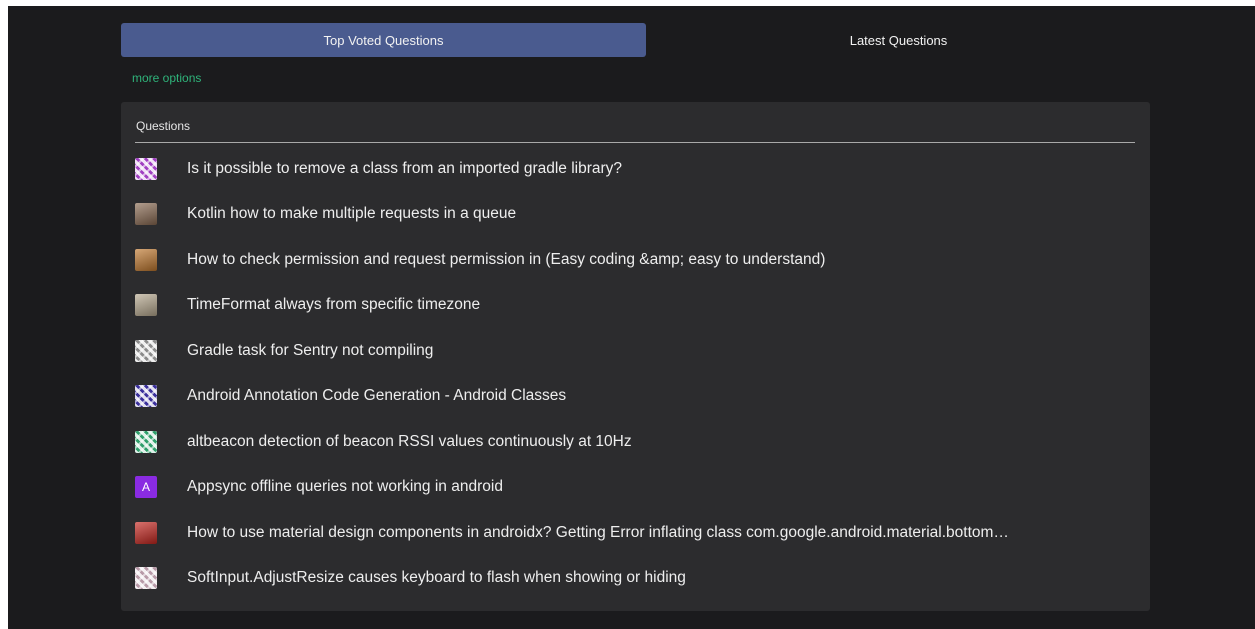 The image size is (1255, 629). What do you see at coordinates (635, 351) in the screenshot?
I see `question-row: Gradle task for Sentry not compiling` at bounding box center [635, 351].